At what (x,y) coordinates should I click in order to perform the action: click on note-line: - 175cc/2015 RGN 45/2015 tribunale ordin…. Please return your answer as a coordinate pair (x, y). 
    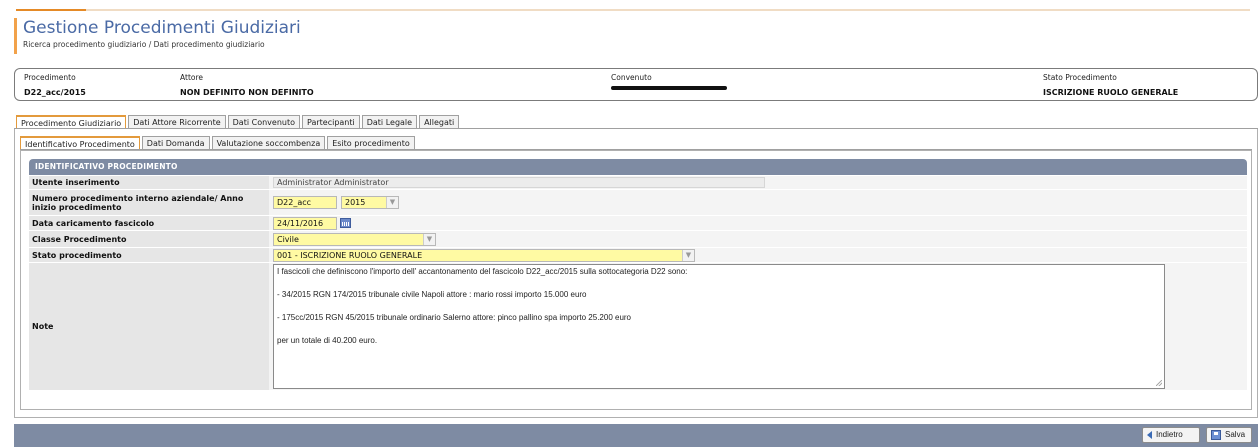
    Looking at the image, I should click on (454, 317).